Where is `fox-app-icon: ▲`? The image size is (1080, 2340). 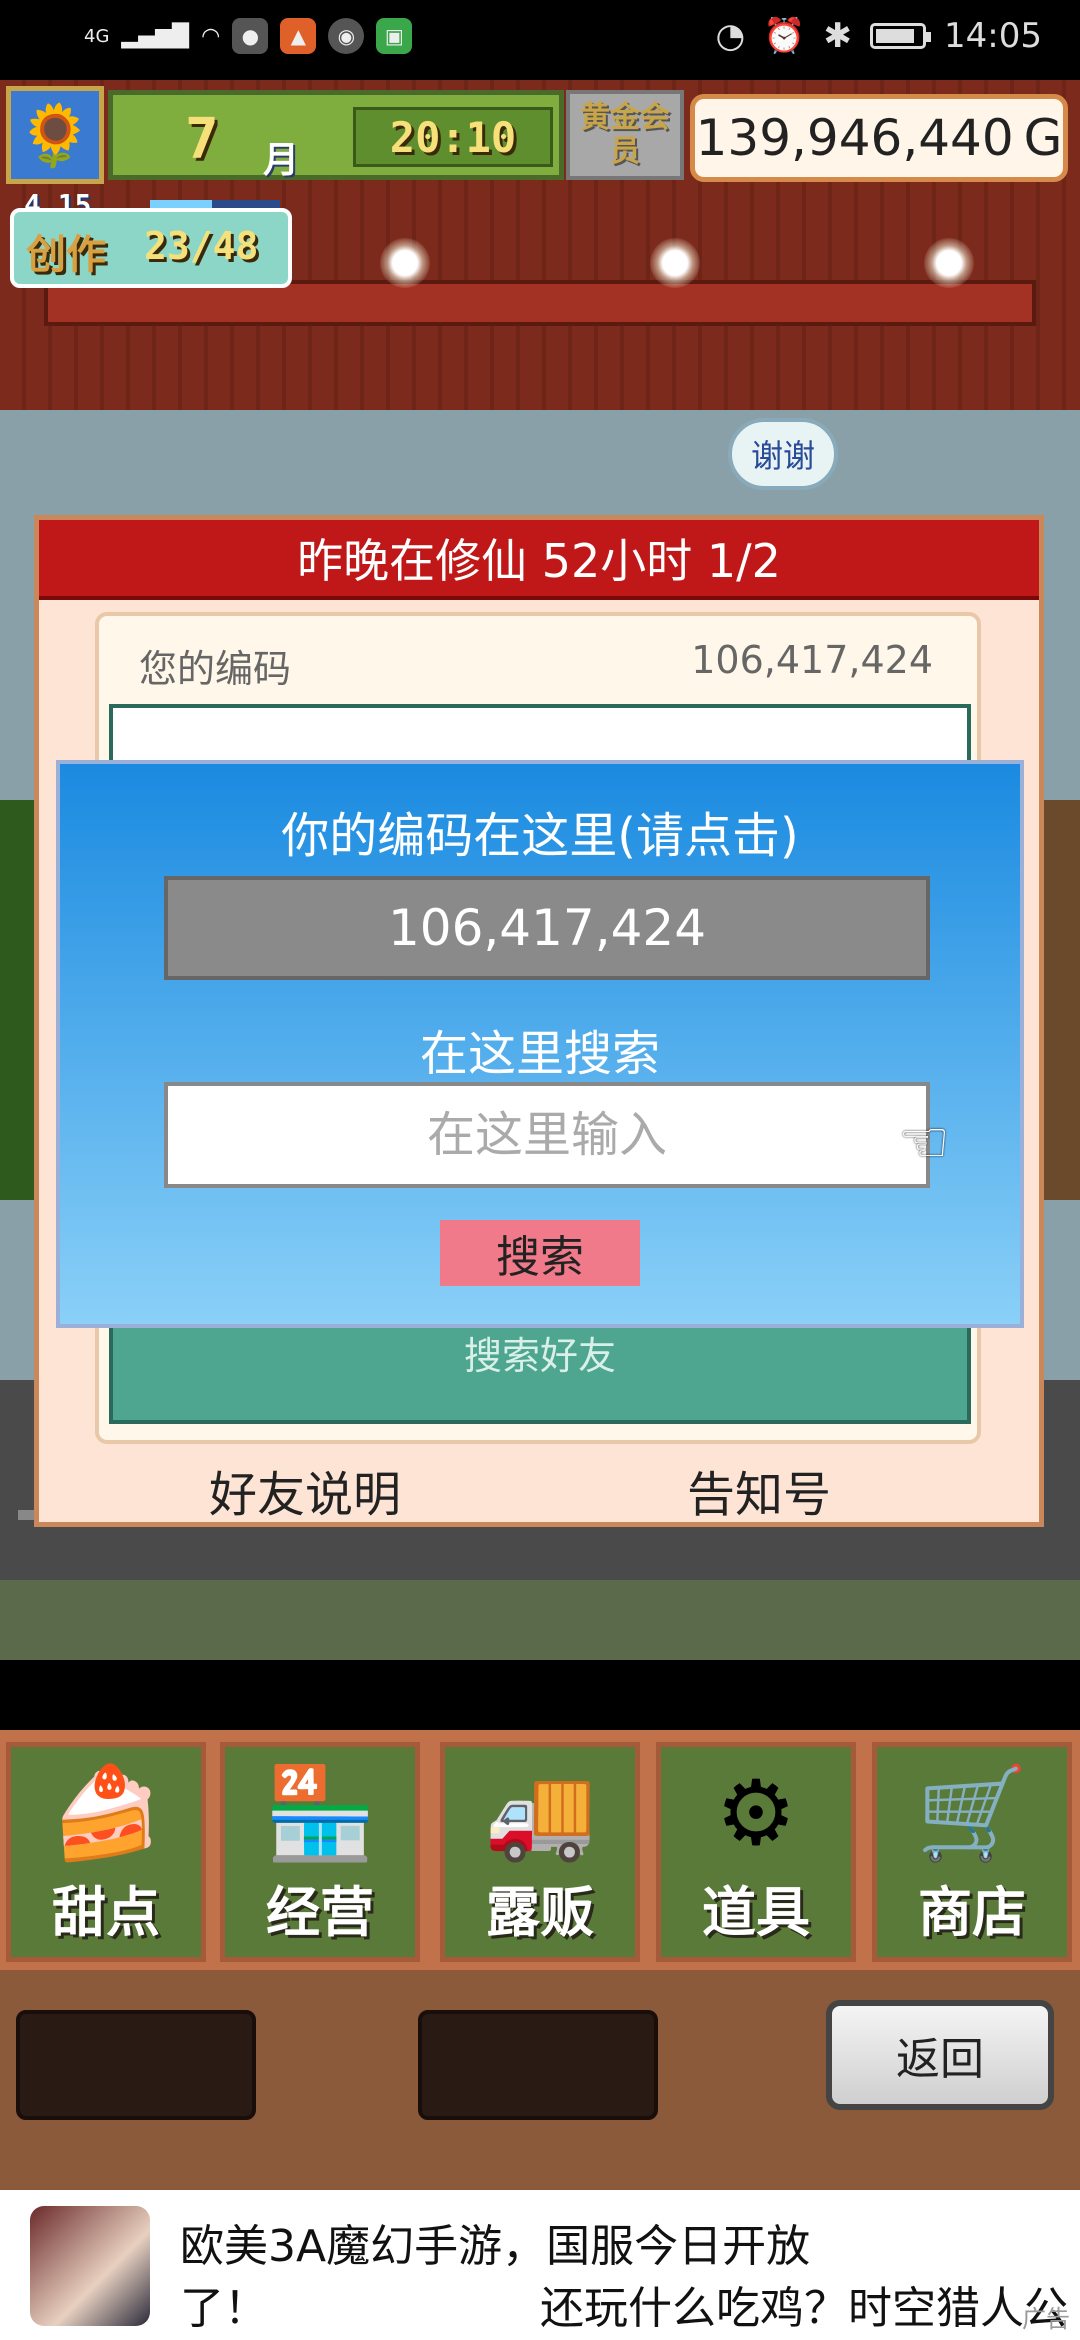 fox-app-icon: ▲ is located at coordinates (298, 36).